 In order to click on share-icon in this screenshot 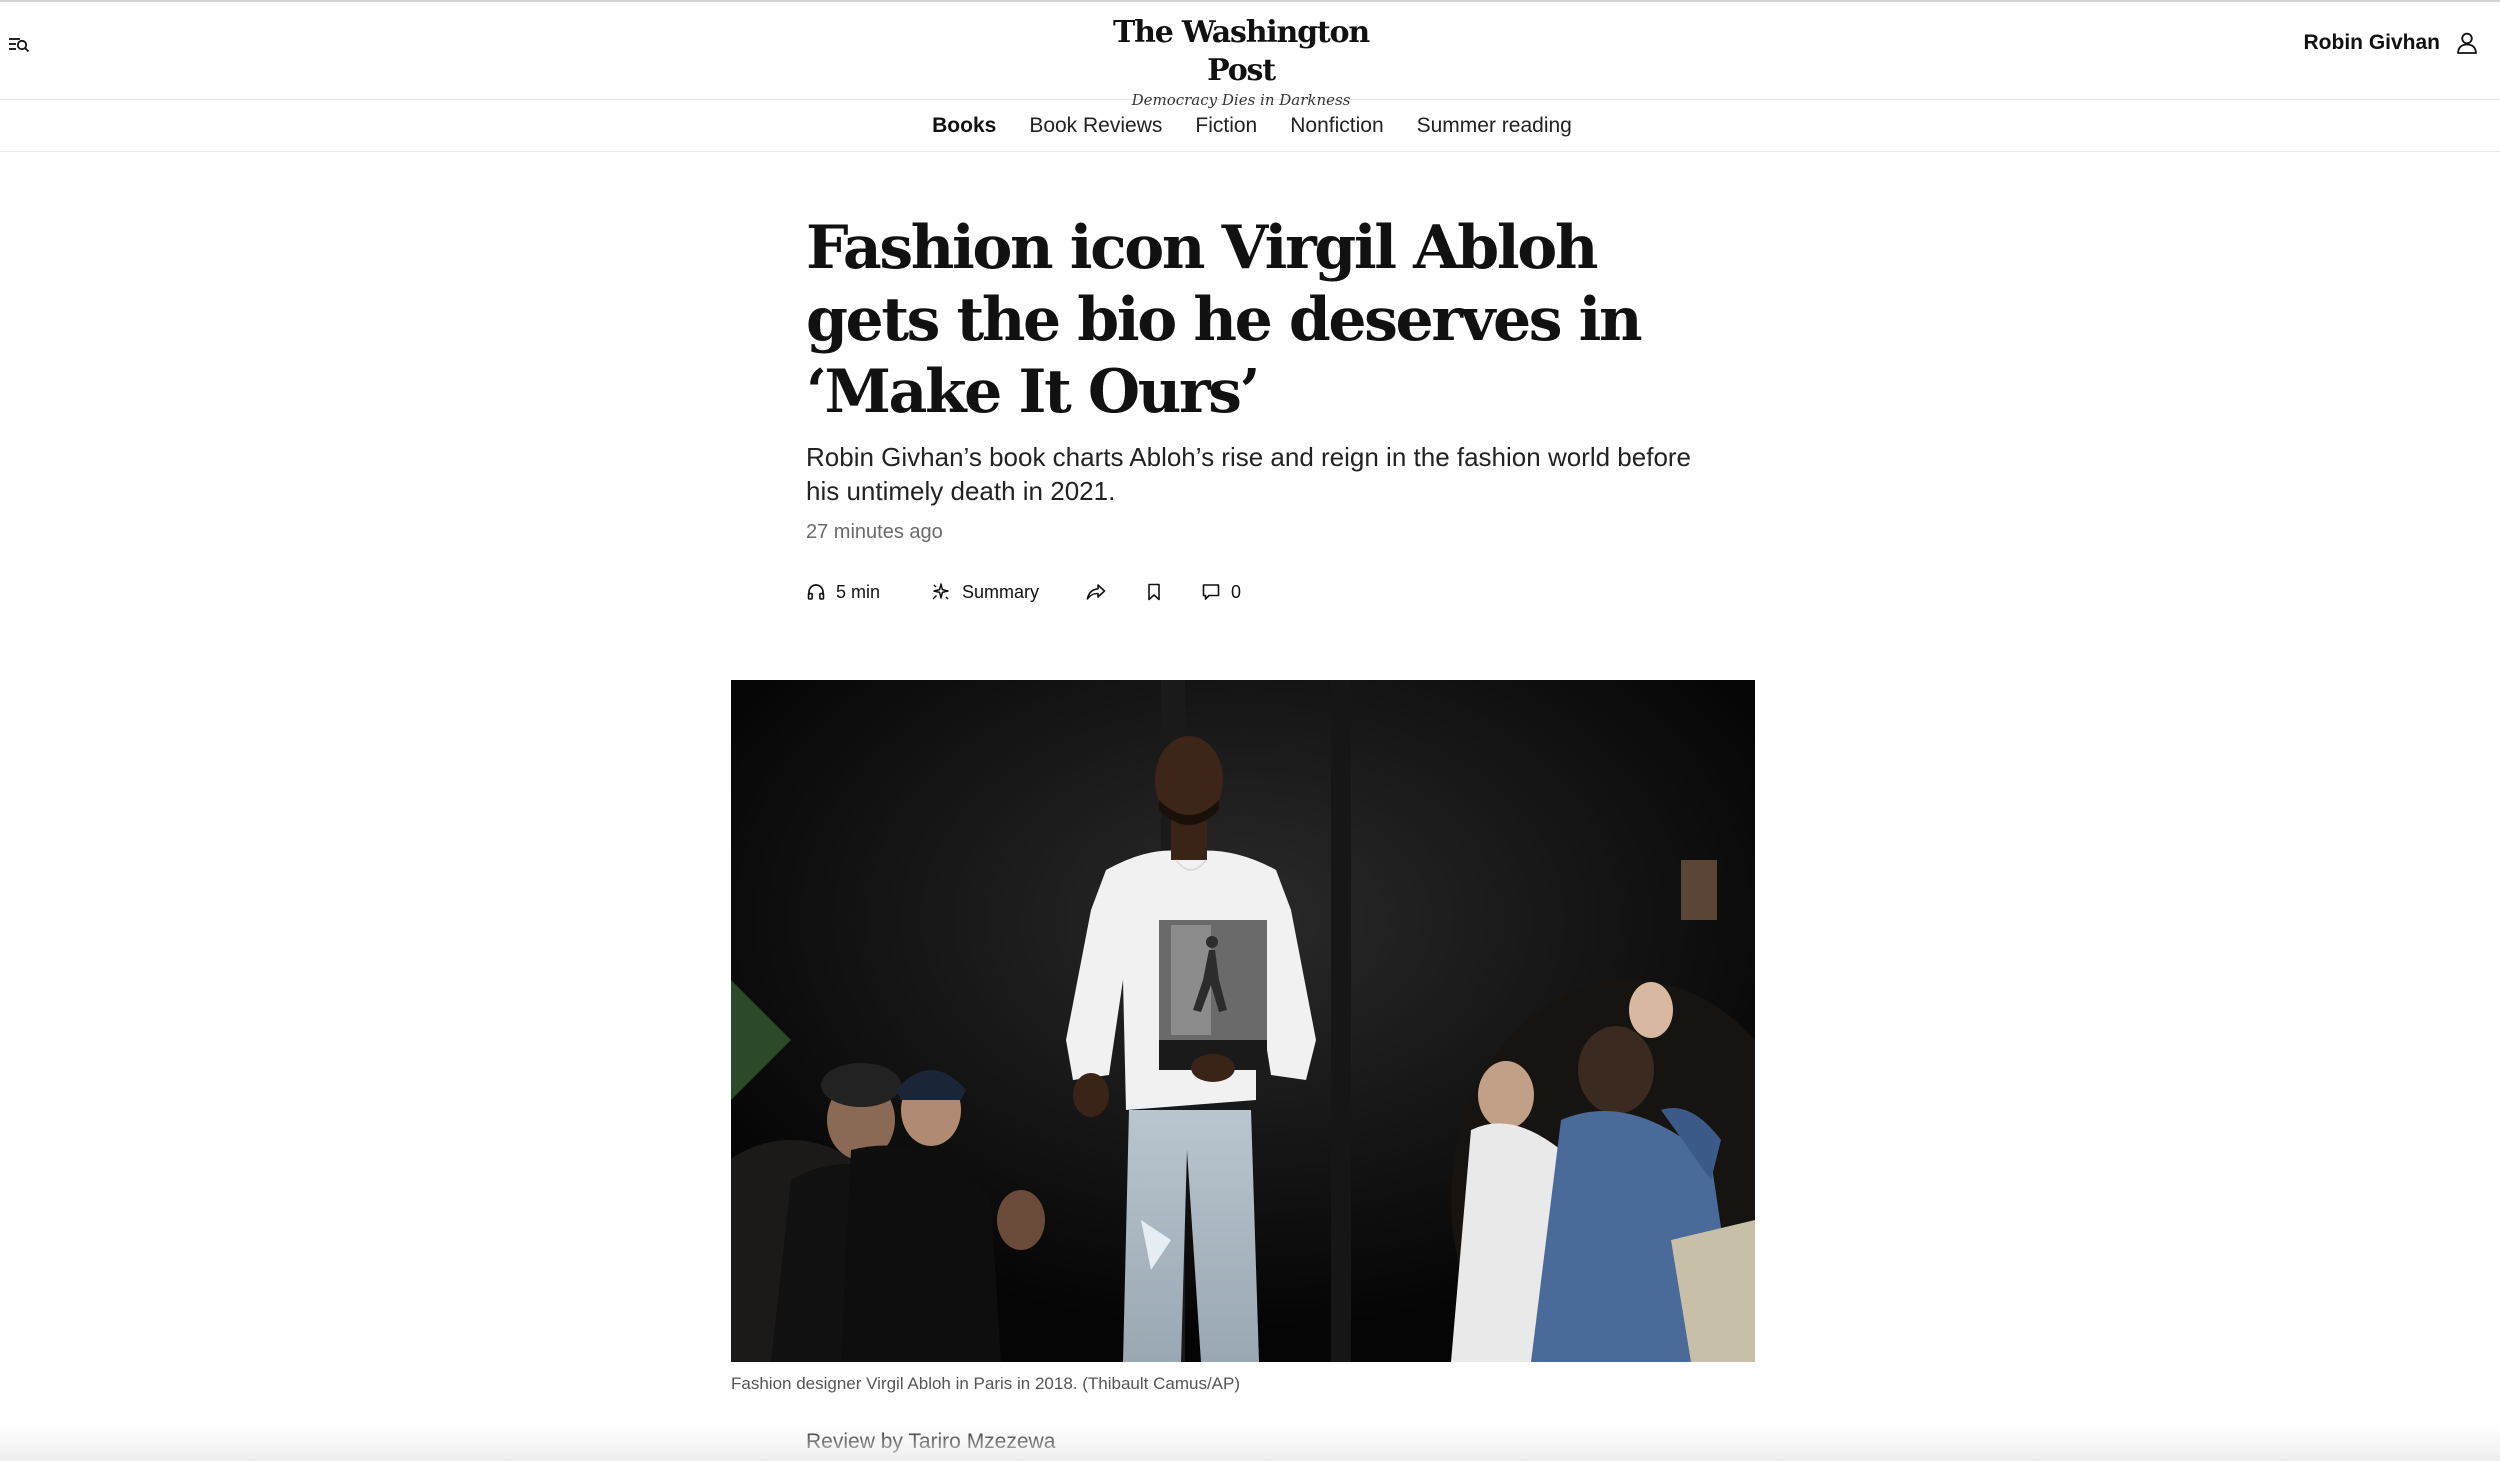, I will do `click(1096, 592)`.